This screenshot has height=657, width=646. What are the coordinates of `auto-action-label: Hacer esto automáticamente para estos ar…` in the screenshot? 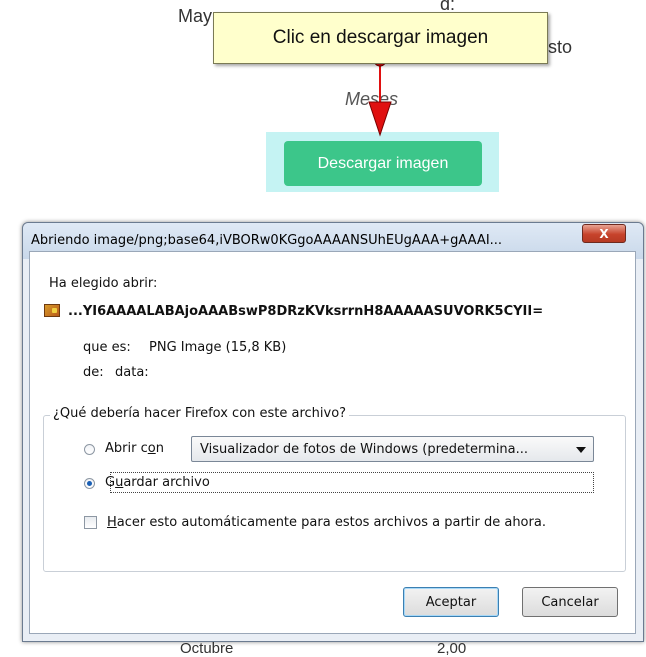 It's located at (326, 522).